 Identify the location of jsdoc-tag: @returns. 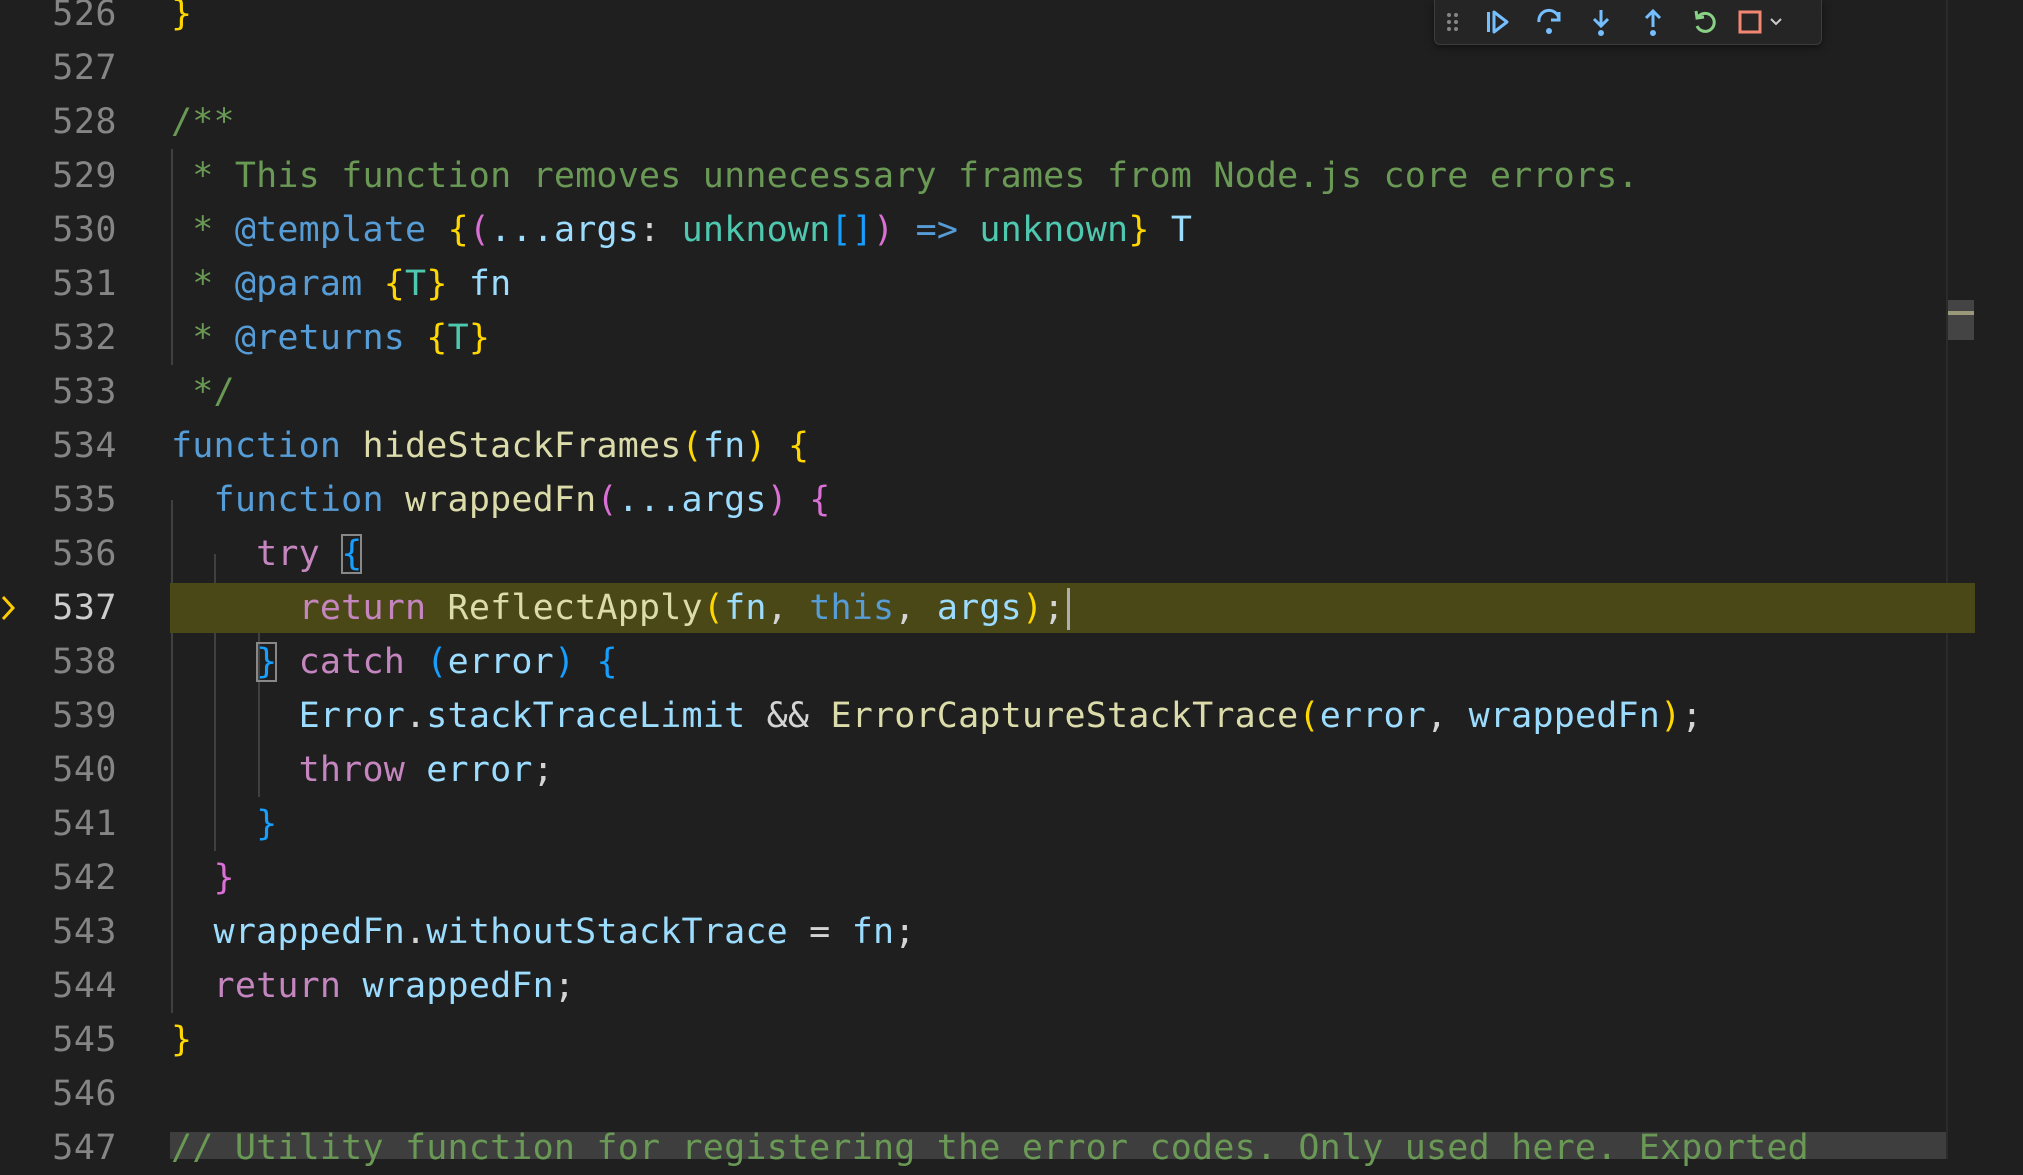
(320, 338).